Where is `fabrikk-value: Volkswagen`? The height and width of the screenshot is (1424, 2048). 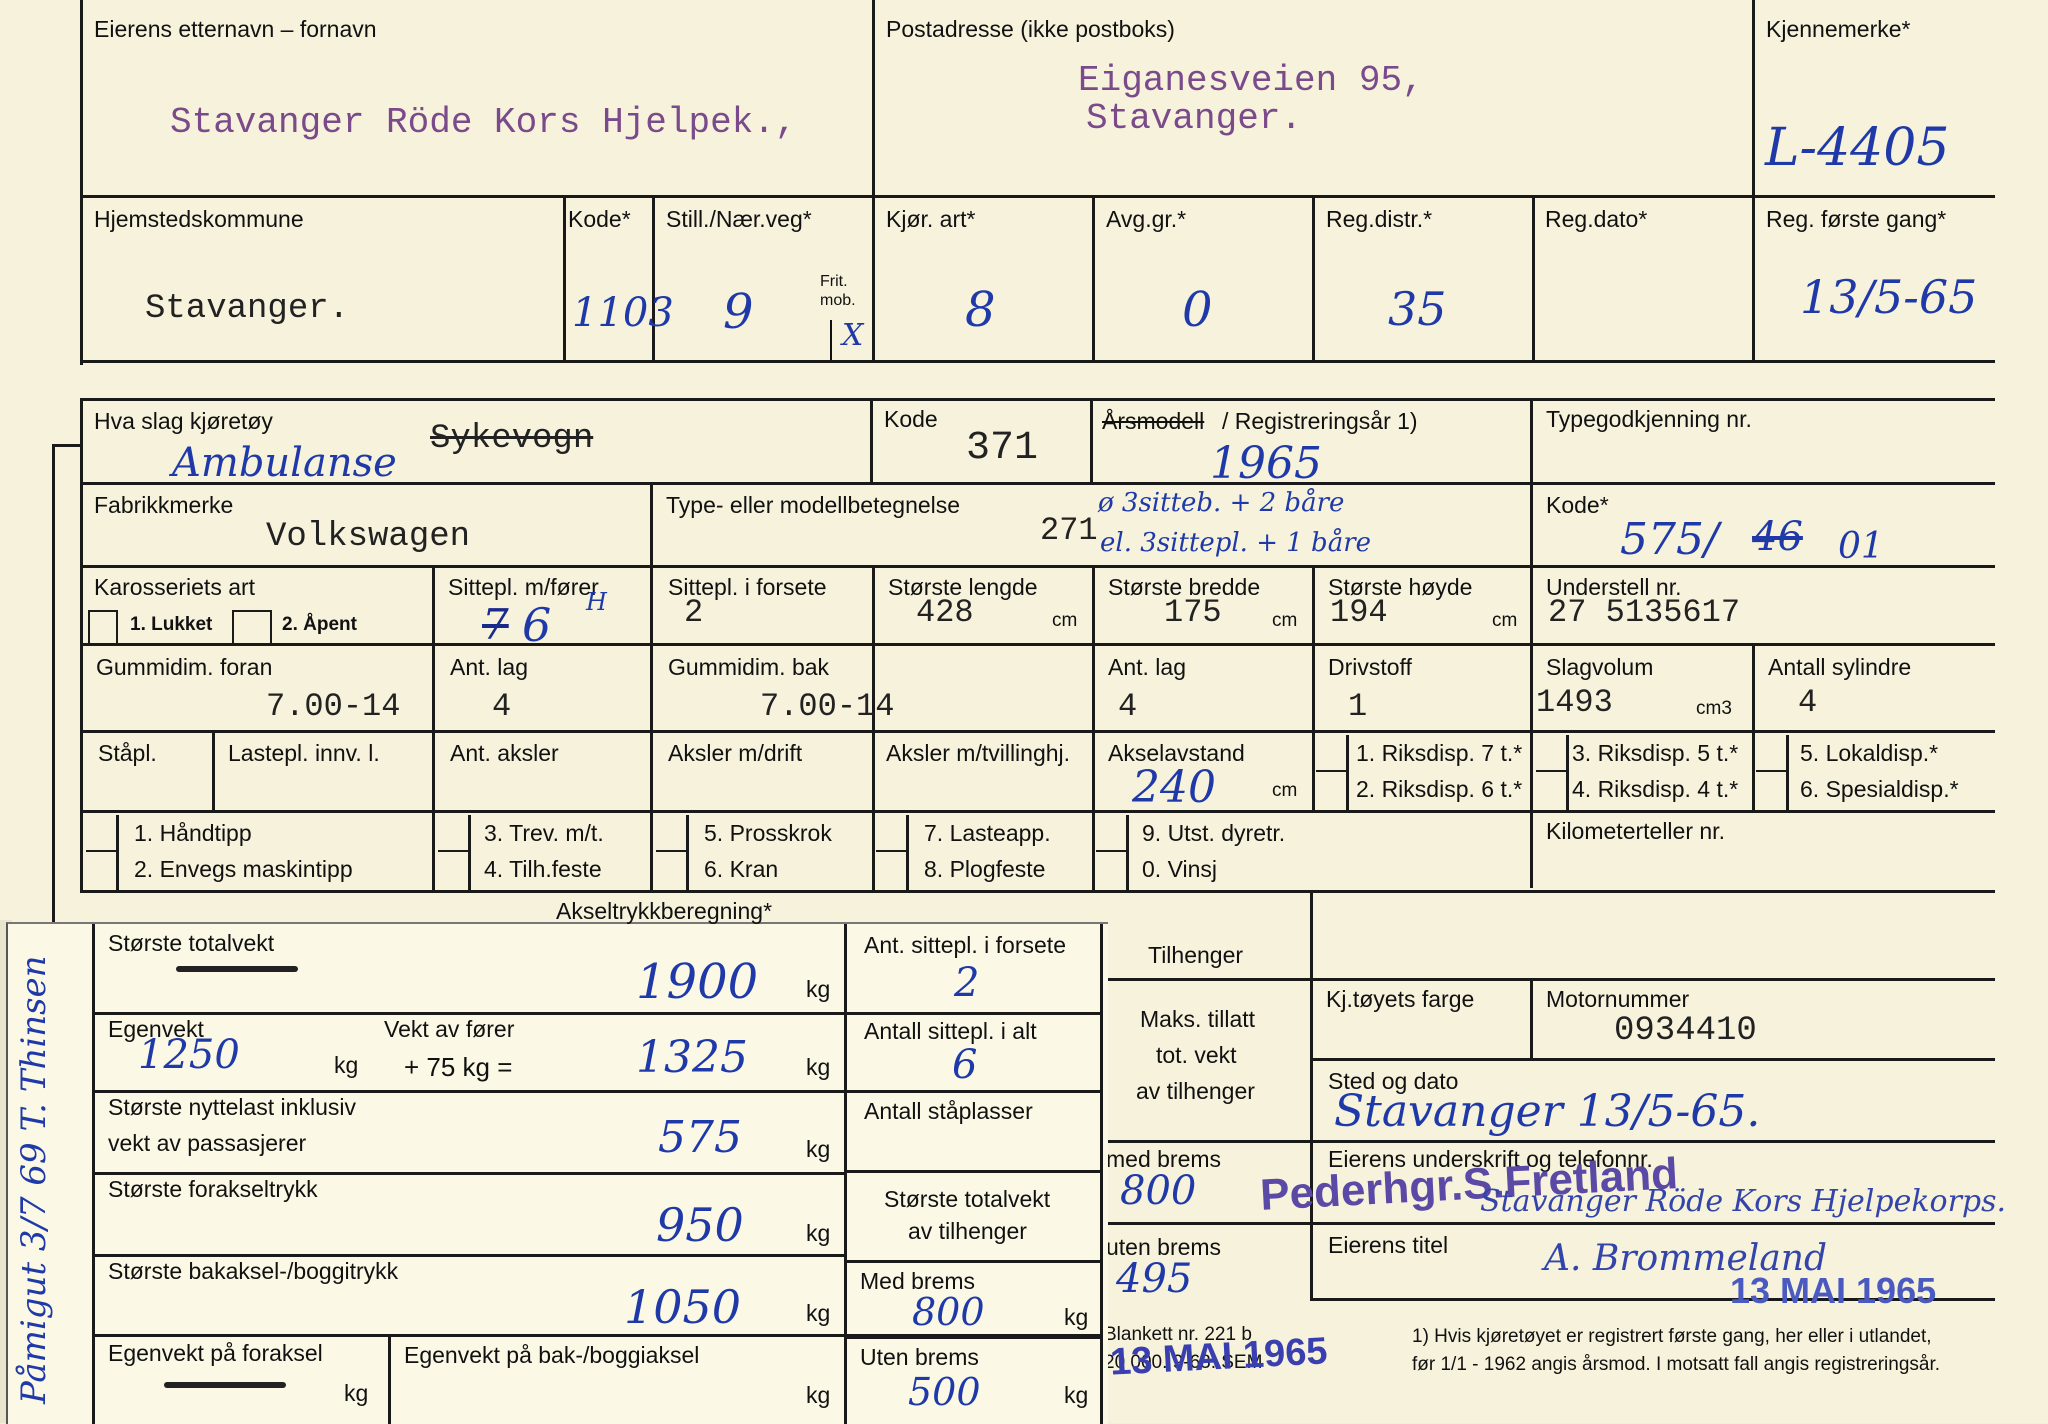
fabrikk-value: Volkswagen is located at coordinates (368, 537).